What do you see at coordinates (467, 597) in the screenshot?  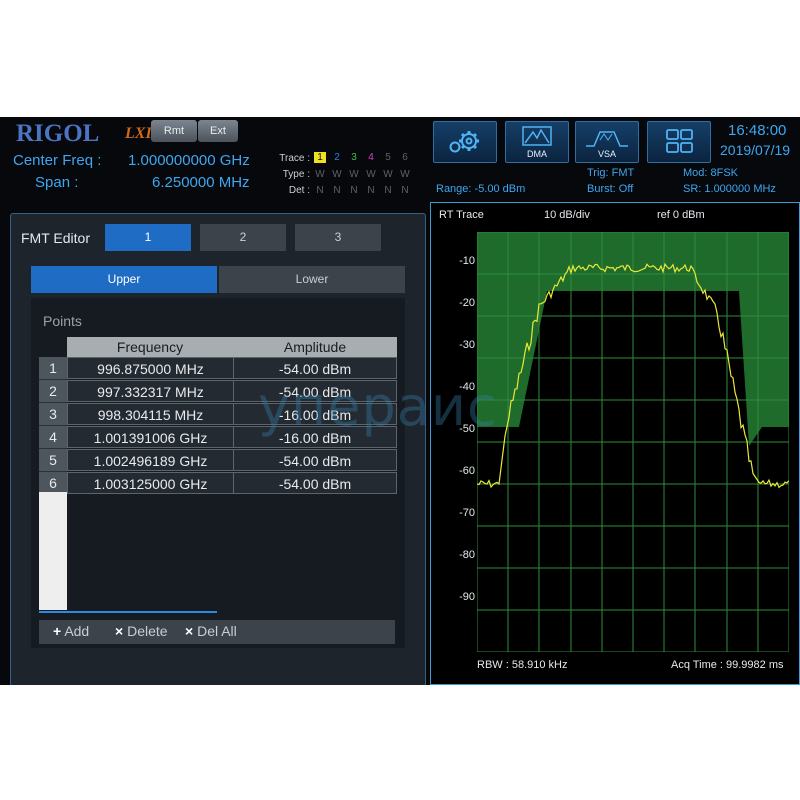 I see `y-tick-label: -90` at bounding box center [467, 597].